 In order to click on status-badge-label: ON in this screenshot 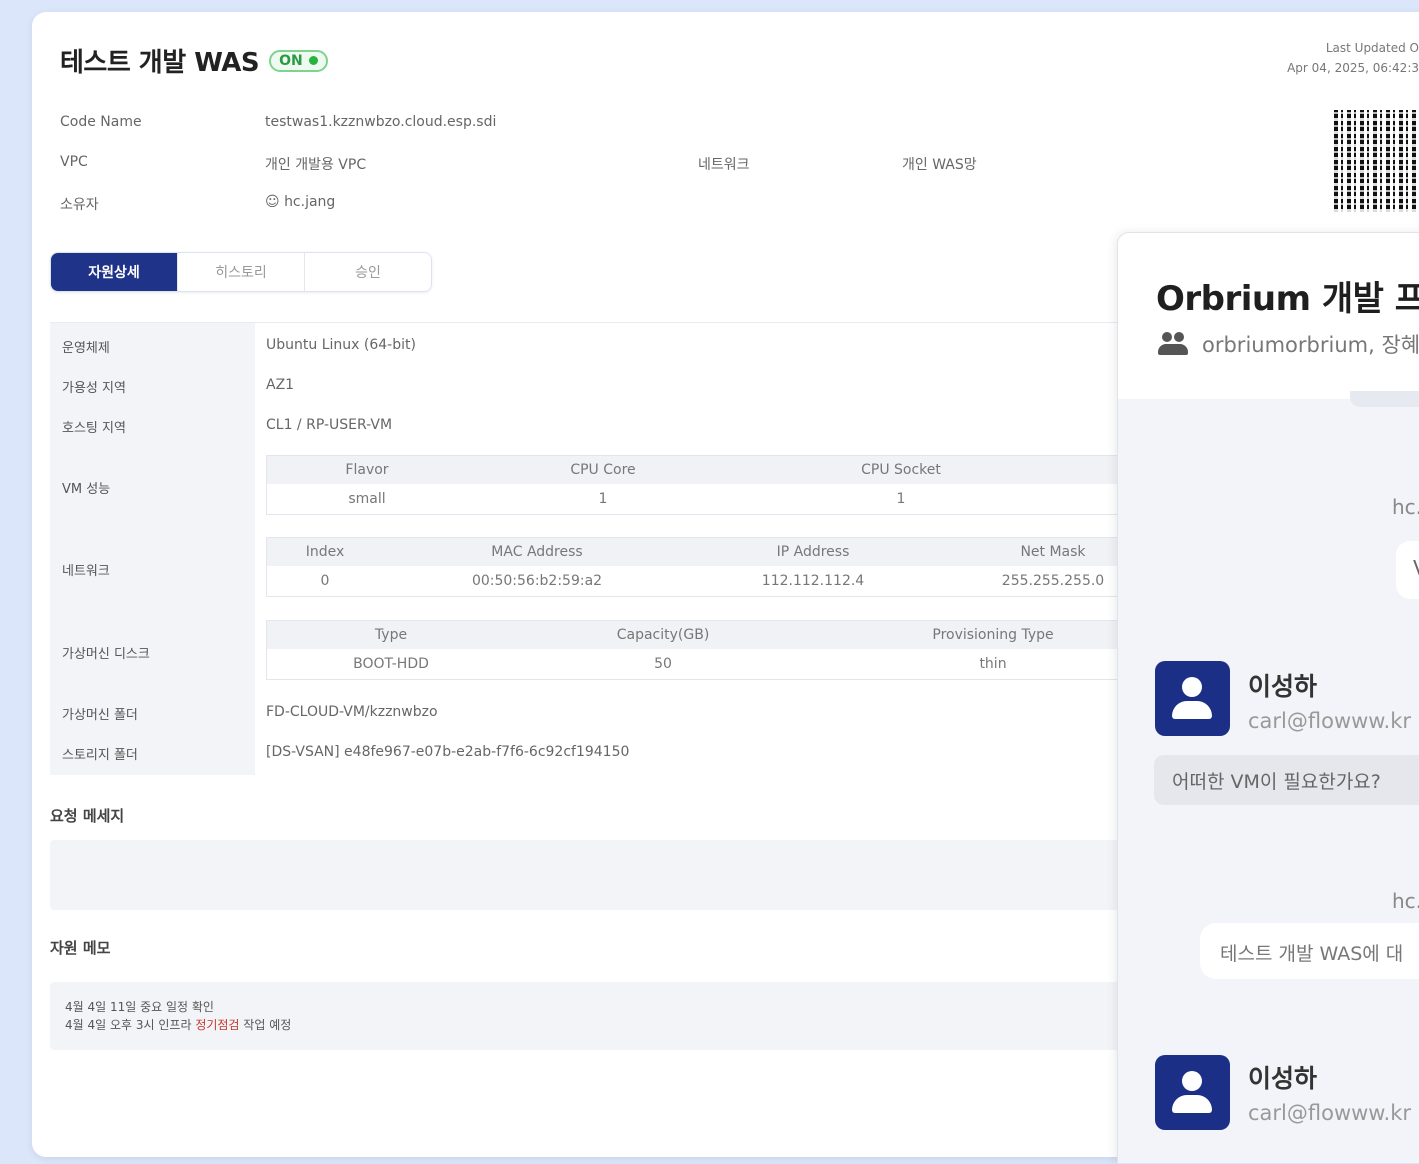, I will do `click(291, 60)`.